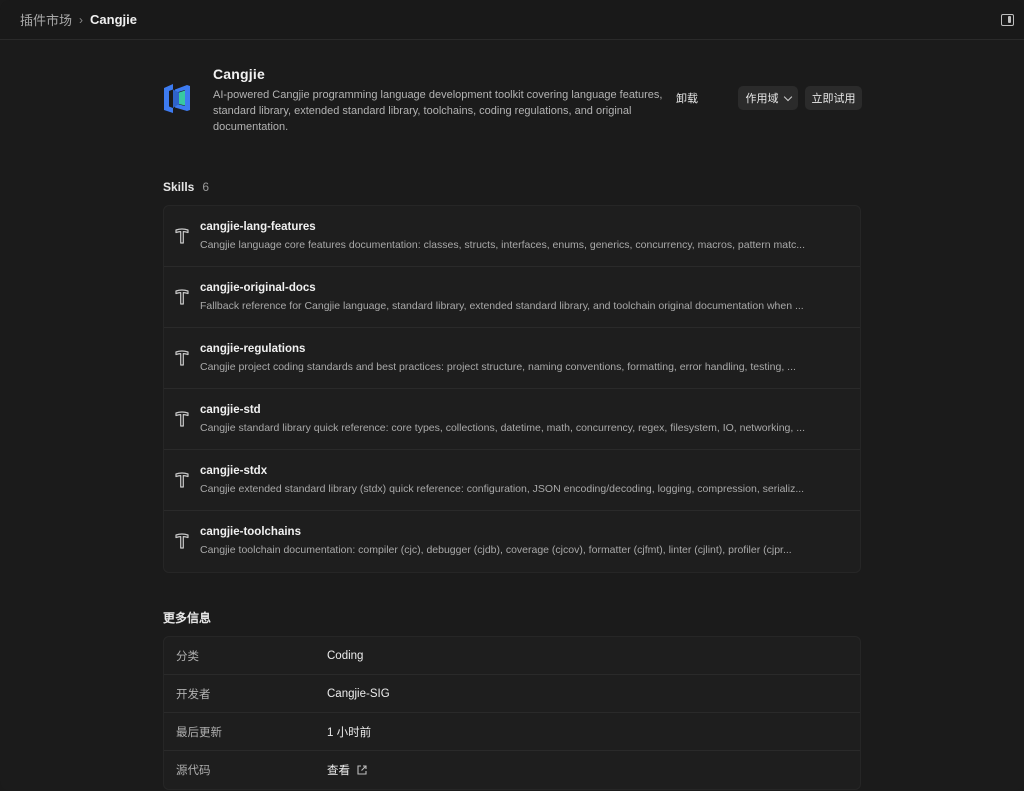 This screenshot has width=1024, height=791. Describe the element at coordinates (46, 19) in the screenshot. I see `breadcrumb-plugin-market: 插件市场` at that location.